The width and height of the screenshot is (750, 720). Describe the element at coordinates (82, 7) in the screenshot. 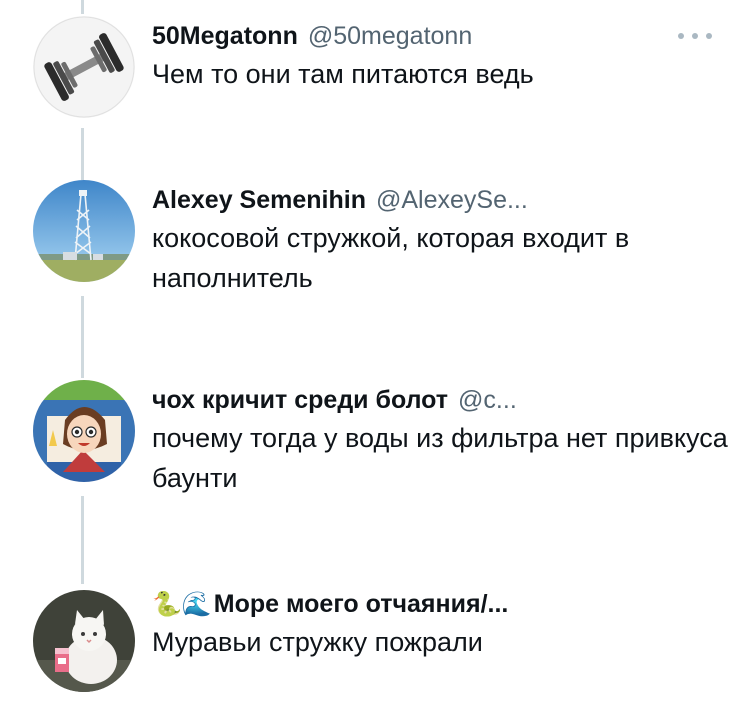

I see `thread-line` at that location.